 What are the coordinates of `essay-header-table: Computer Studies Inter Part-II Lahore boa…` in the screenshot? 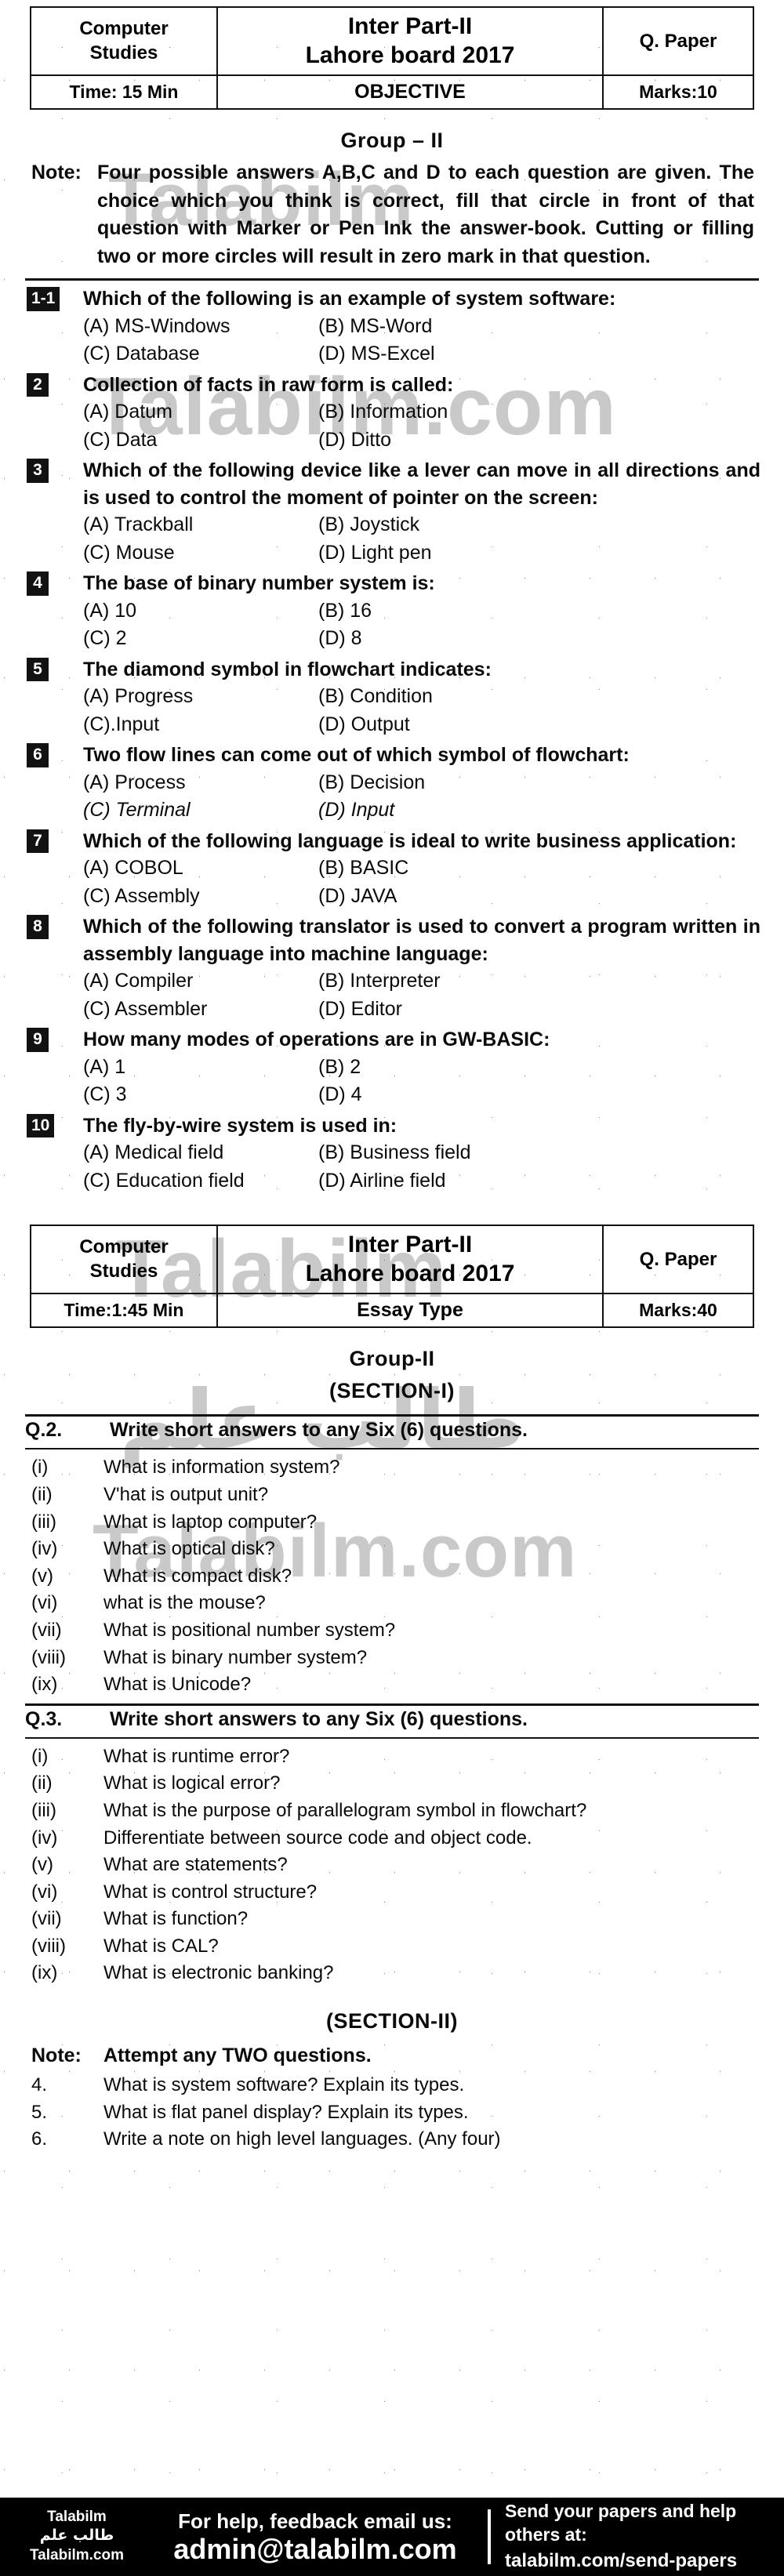 It's located at (392, 1277).